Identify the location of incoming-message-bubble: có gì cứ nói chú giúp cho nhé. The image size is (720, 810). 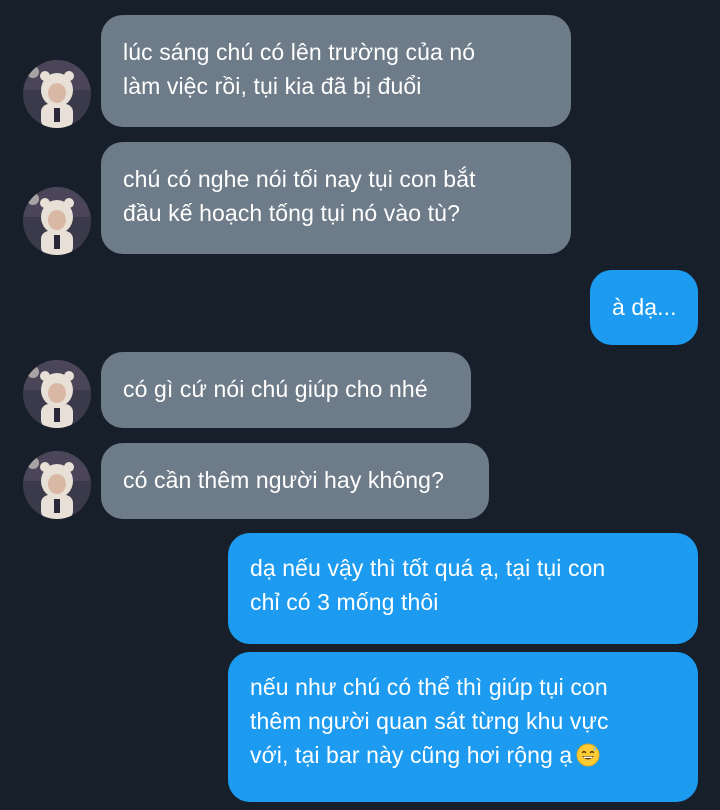
(286, 390).